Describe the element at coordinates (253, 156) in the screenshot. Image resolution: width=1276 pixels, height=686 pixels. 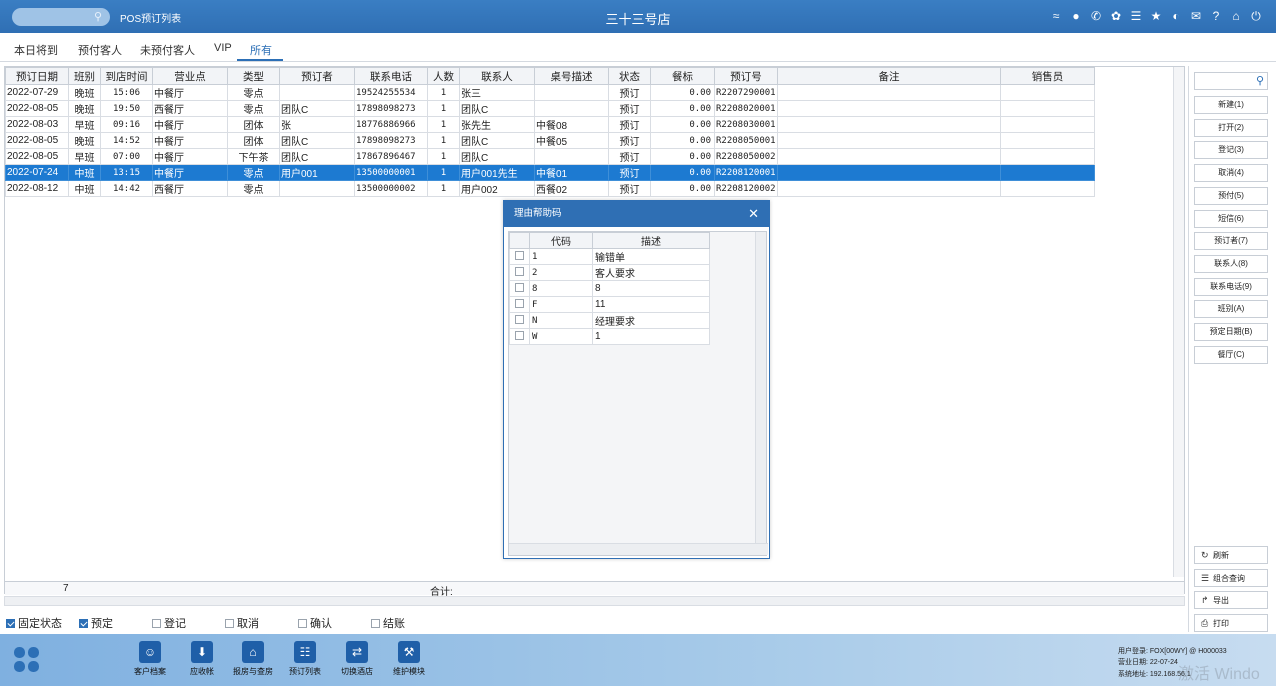
I see `table-cell: 下午茶` at that location.